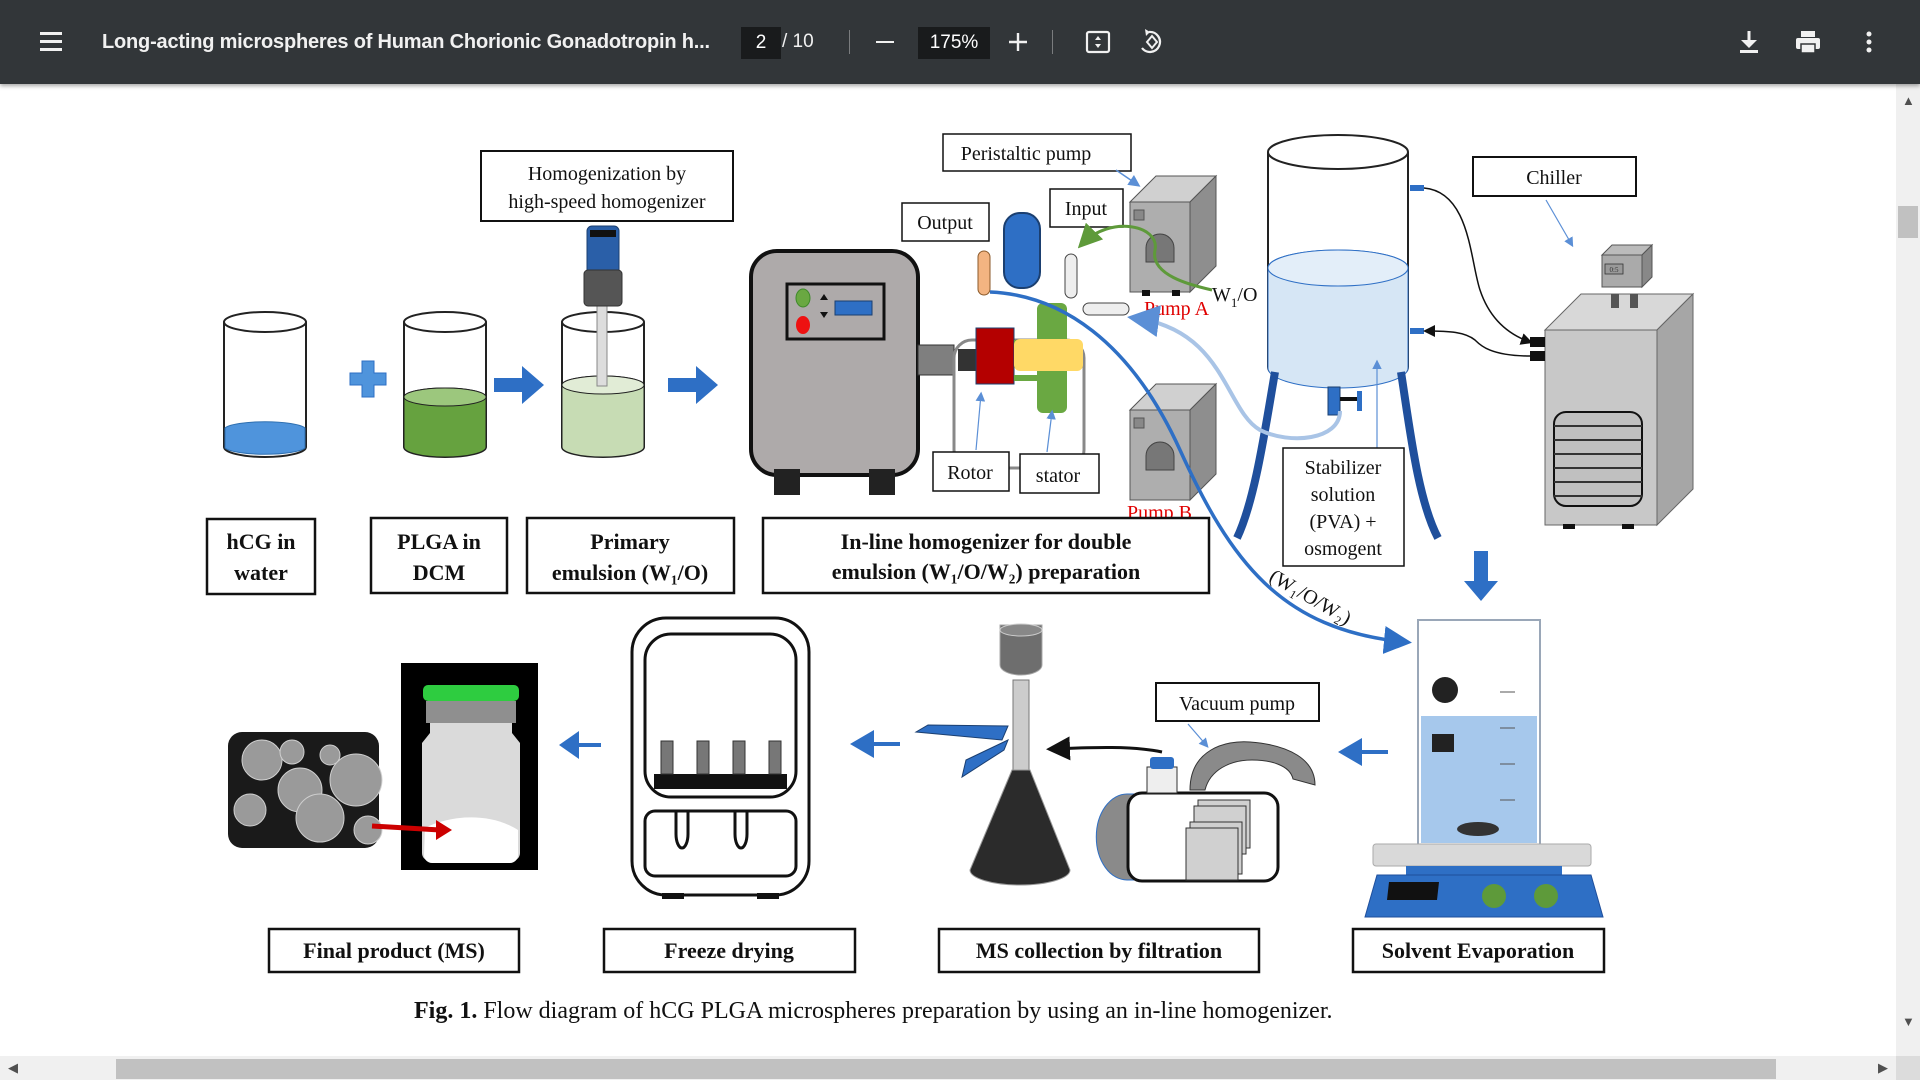  What do you see at coordinates (1177, 309) in the screenshot?
I see `pump-a-label: Pump A` at bounding box center [1177, 309].